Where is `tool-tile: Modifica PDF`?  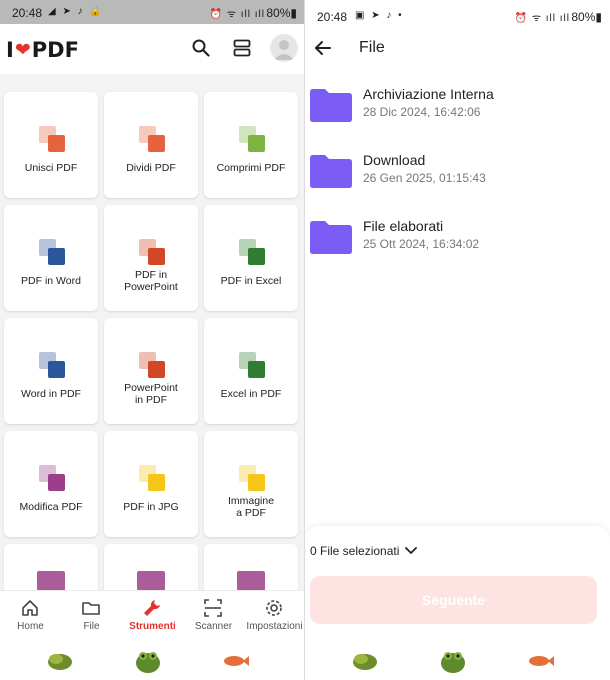 tool-tile: Modifica PDF is located at coordinates (51, 484).